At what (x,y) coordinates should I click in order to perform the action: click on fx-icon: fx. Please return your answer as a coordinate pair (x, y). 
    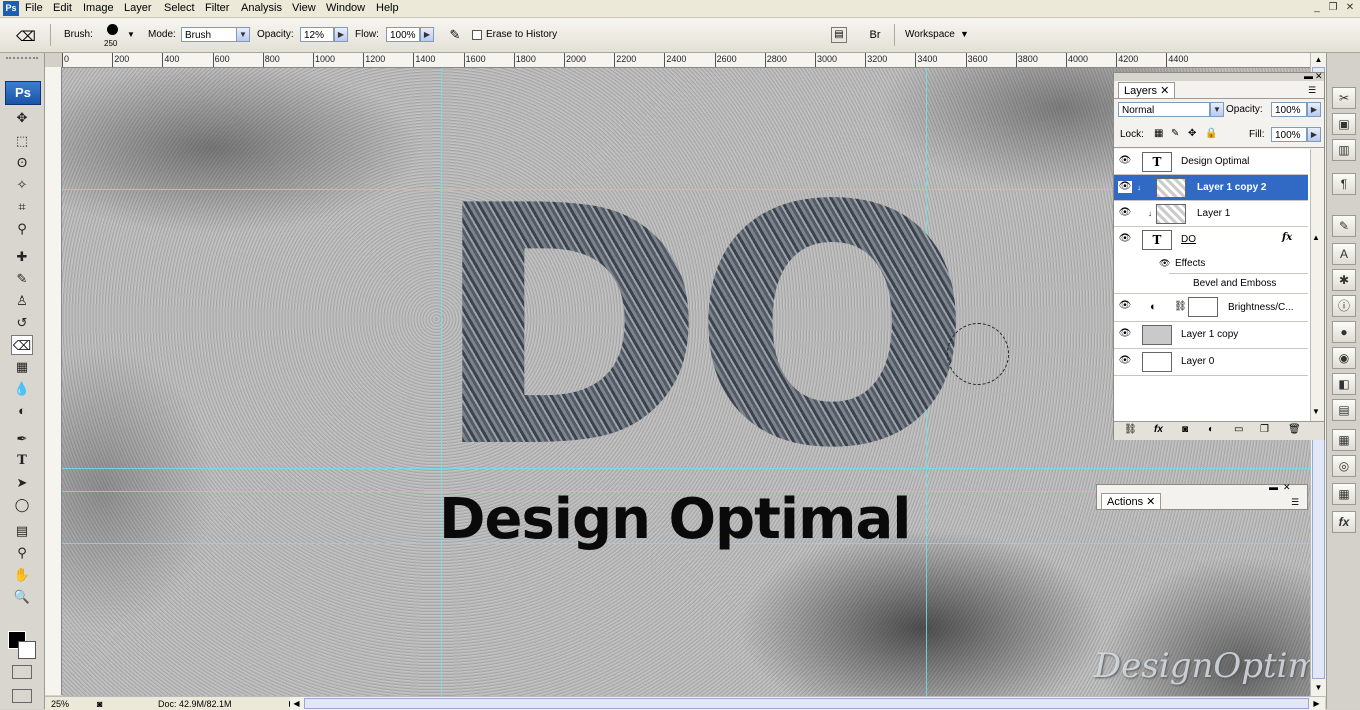
    Looking at the image, I should click on (1287, 238).